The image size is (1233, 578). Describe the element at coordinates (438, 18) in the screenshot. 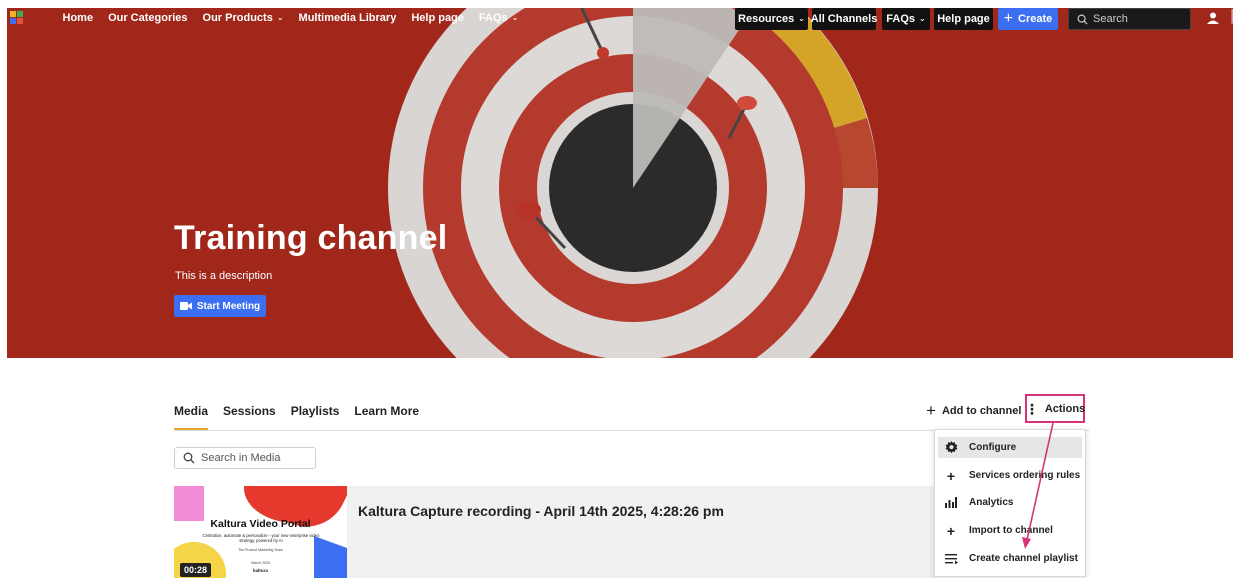

I see `nav-help-page: Help page` at that location.